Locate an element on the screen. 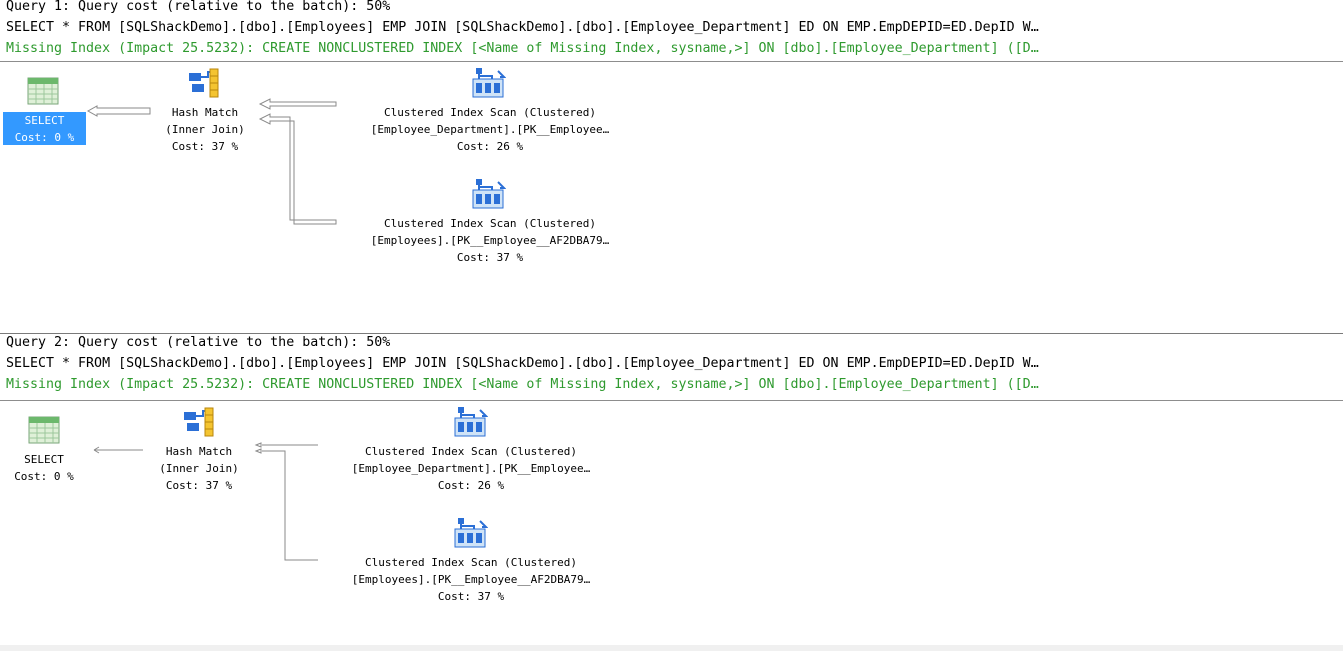  select-node-selection: SELECT Cost: 0 % is located at coordinates (44, 128).